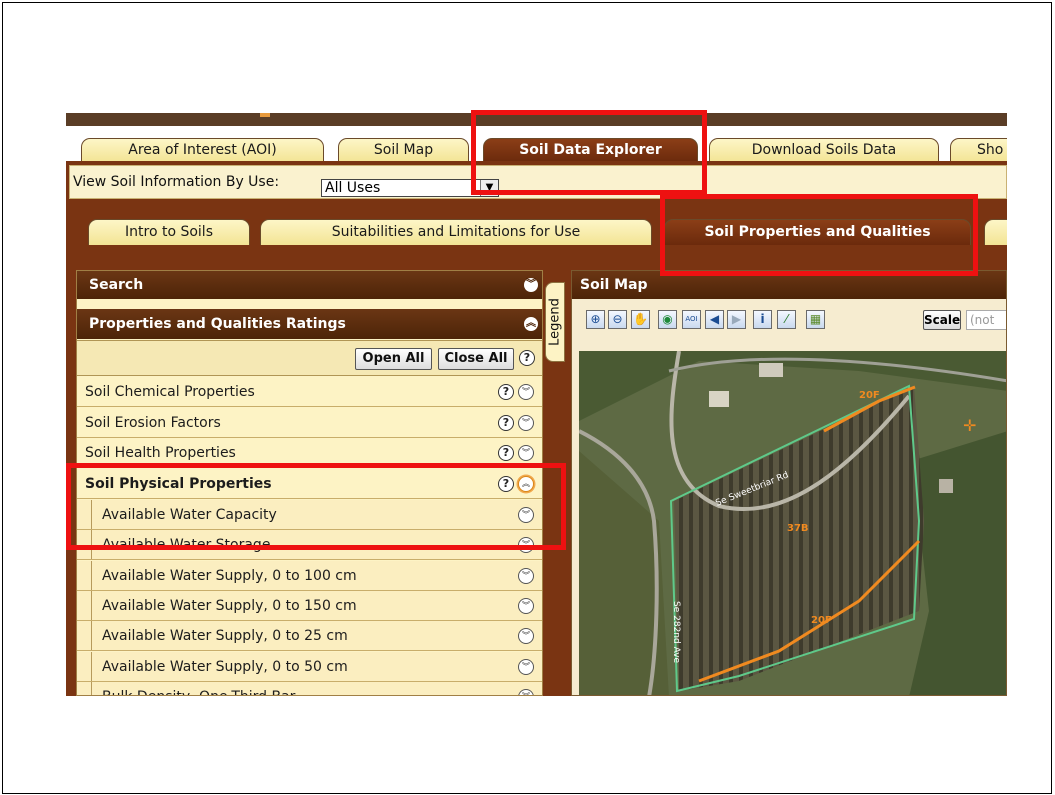 The height and width of the screenshot is (795, 1055). Describe the element at coordinates (538, 182) in the screenshot. I see `view-by-use-bar: View Soil Information By Use: All Uses ▼` at that location.